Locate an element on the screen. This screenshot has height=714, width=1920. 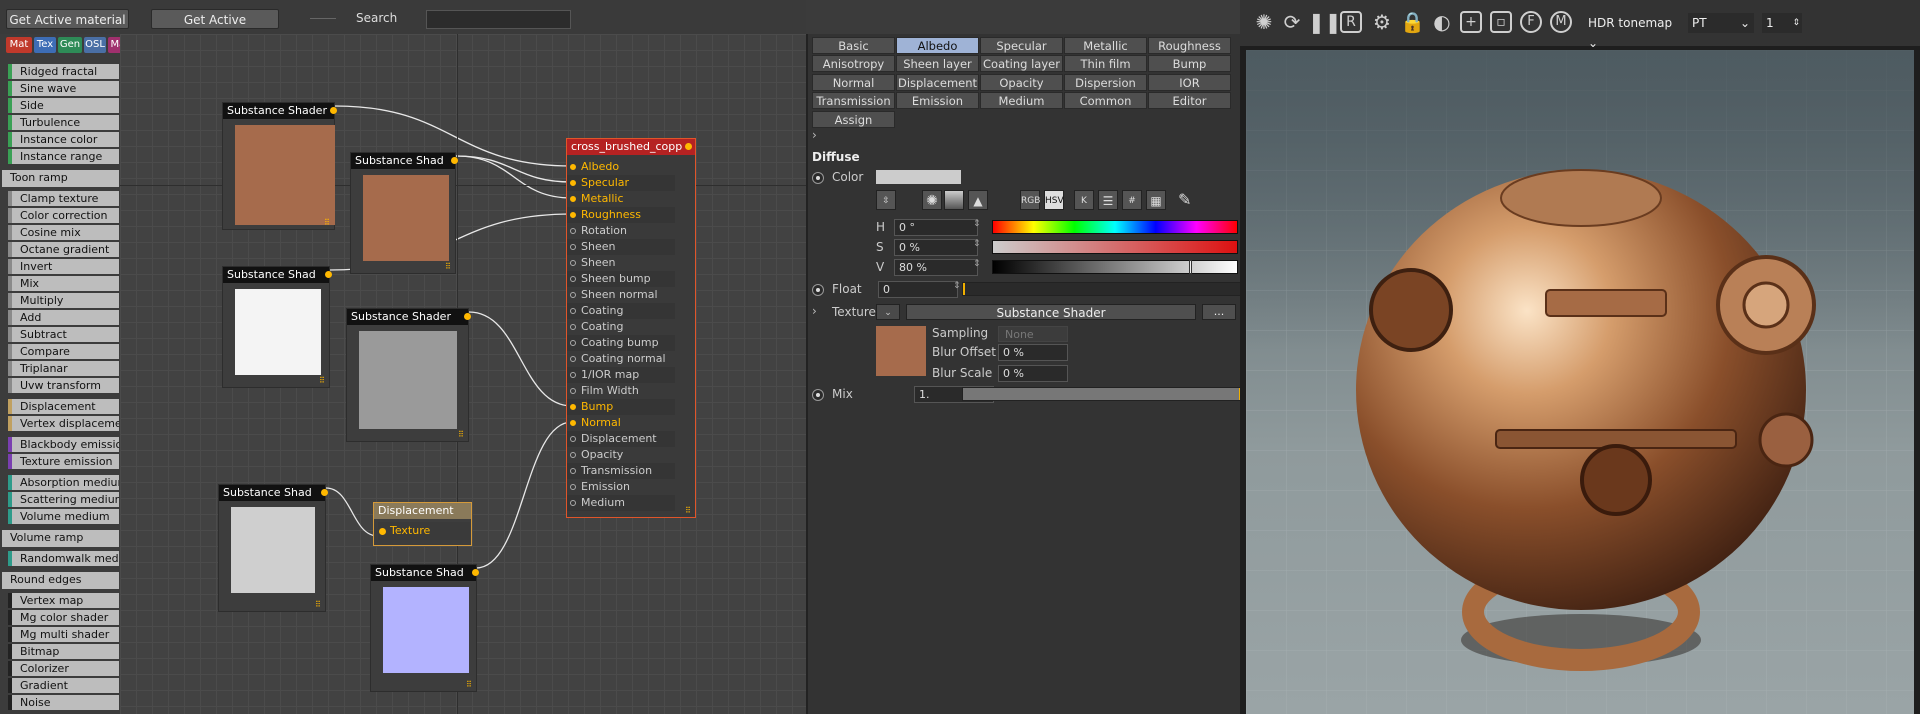
tab-emission: Emission is located at coordinates (937, 101).